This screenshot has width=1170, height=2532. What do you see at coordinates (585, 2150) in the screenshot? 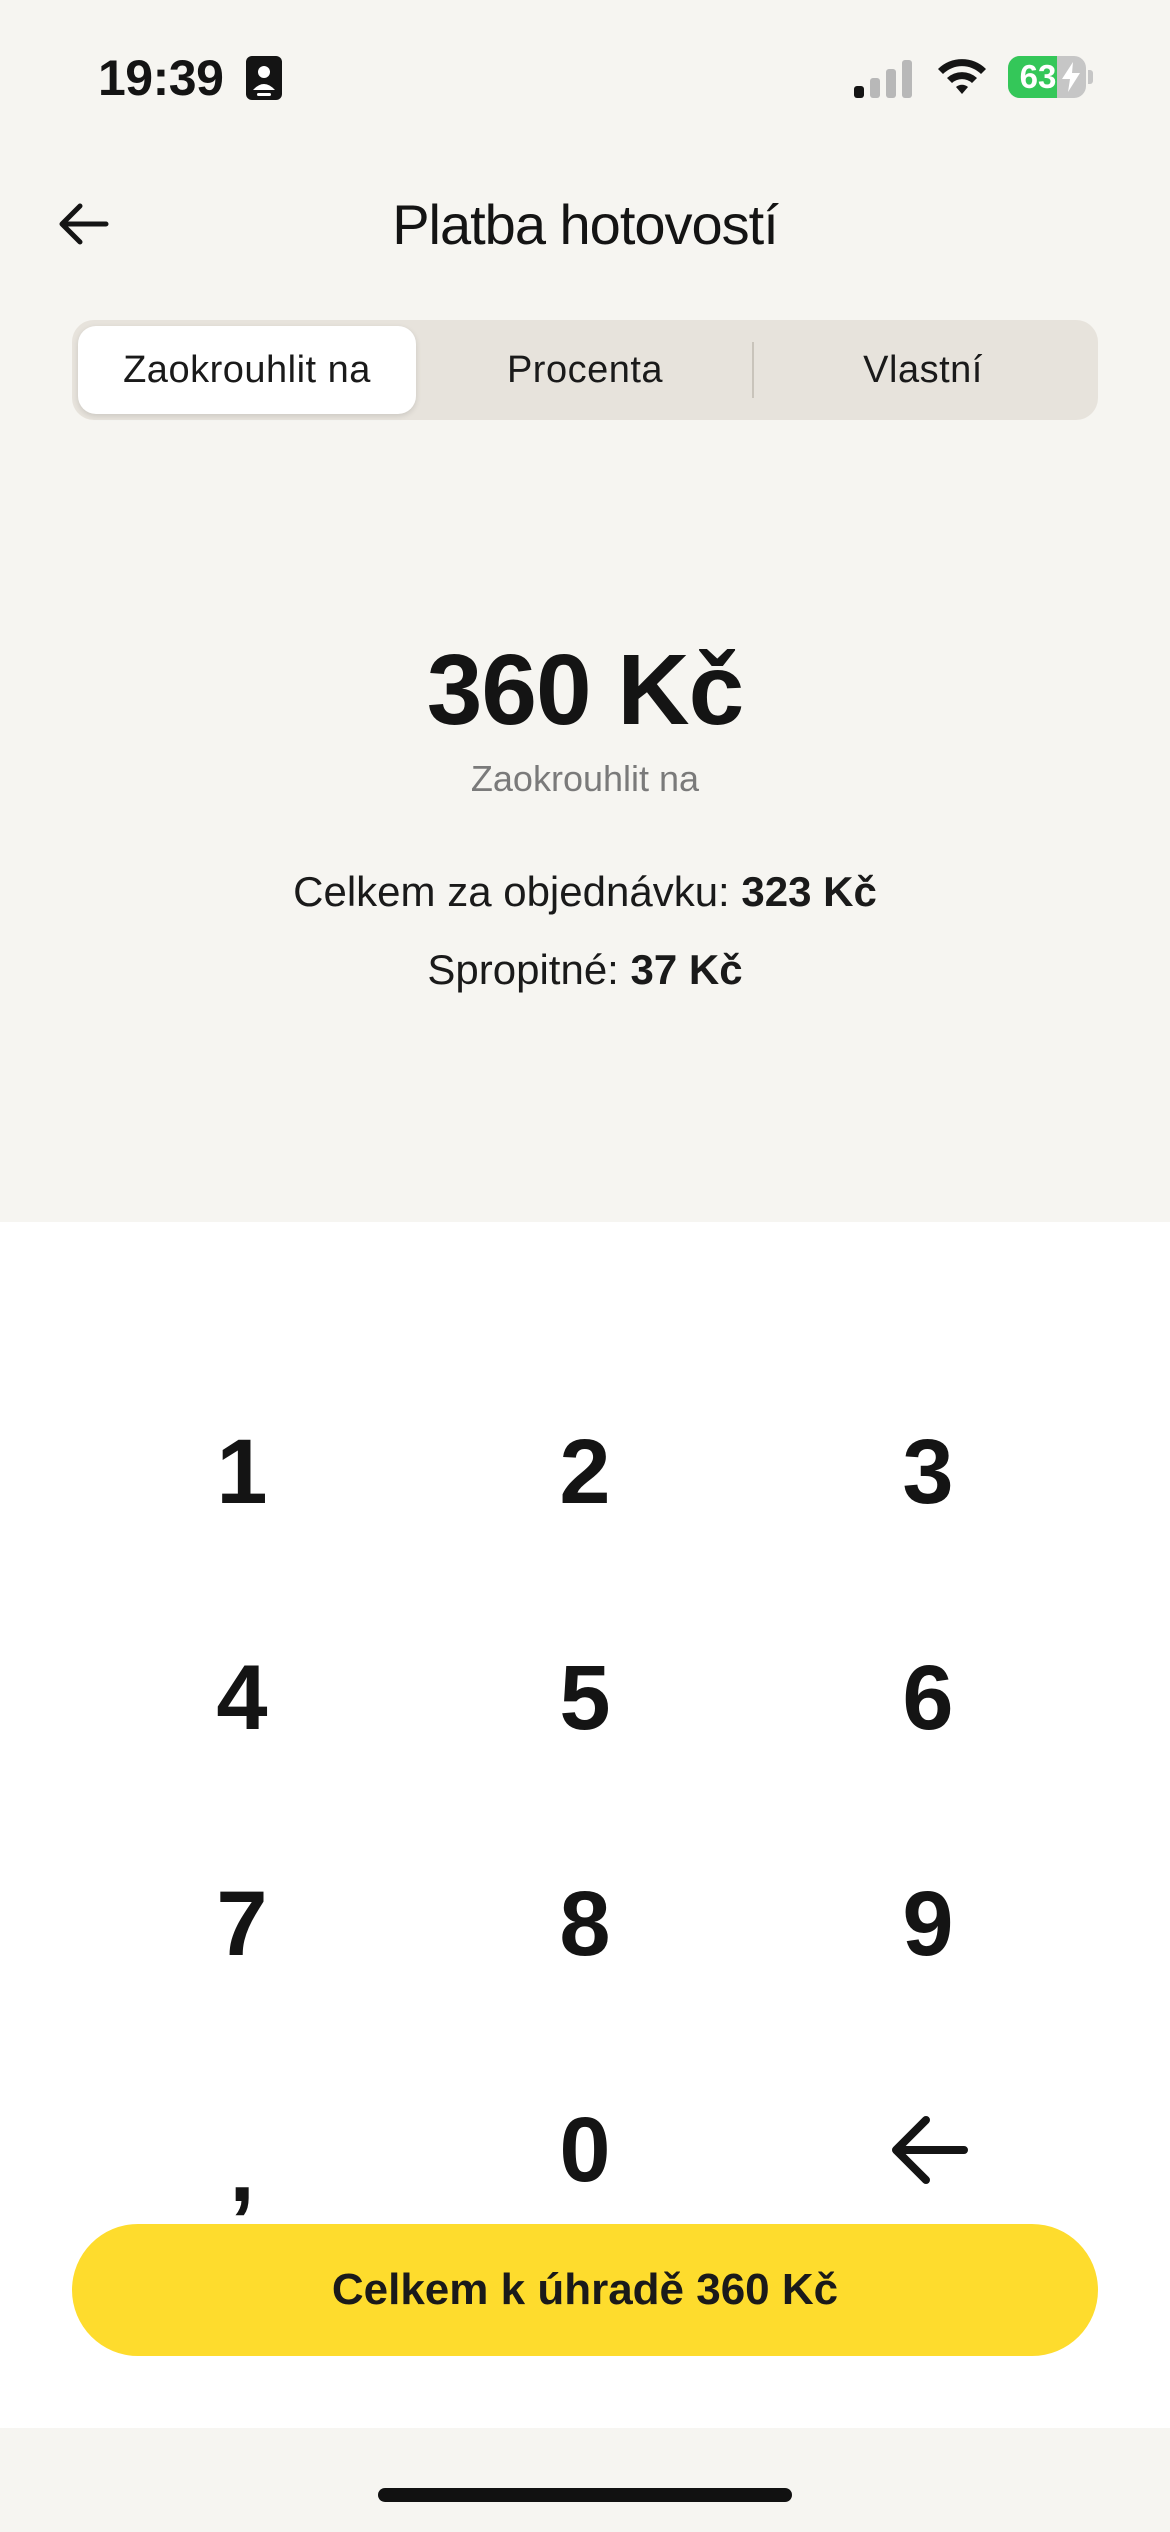
I see `key-0: 0` at bounding box center [585, 2150].